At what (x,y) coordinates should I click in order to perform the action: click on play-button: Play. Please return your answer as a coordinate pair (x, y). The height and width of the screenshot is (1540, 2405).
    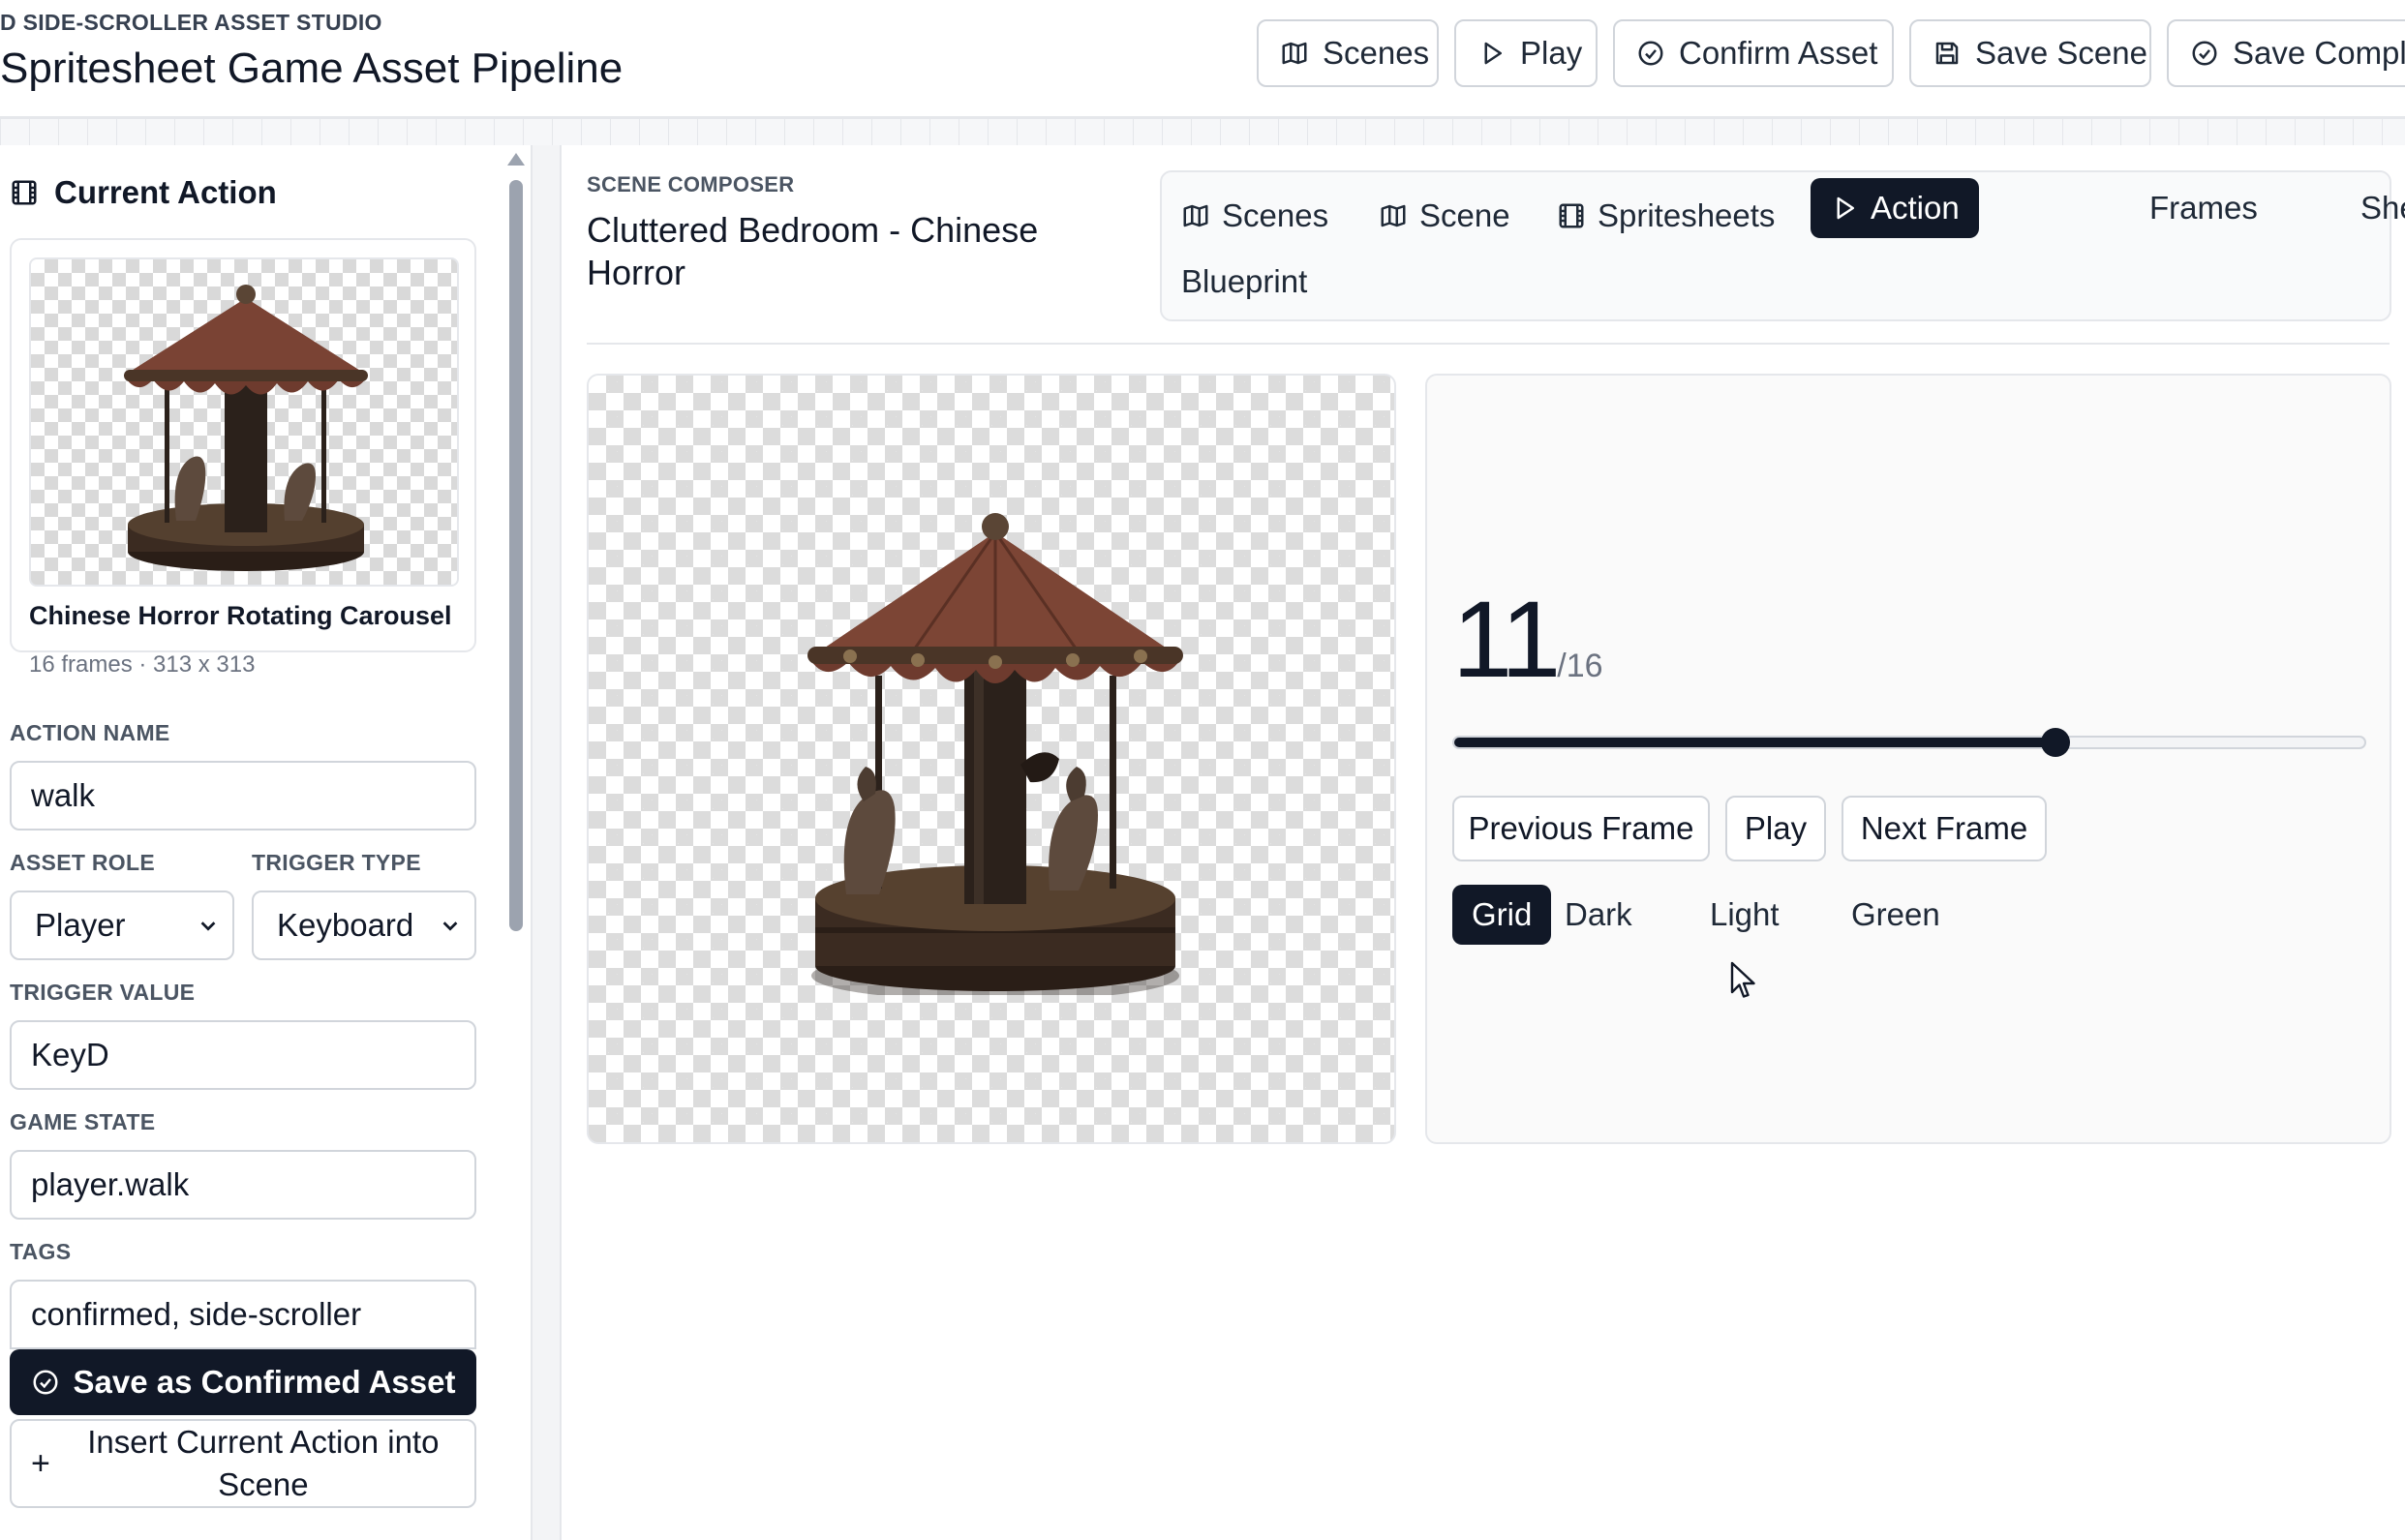
    Looking at the image, I should click on (1526, 53).